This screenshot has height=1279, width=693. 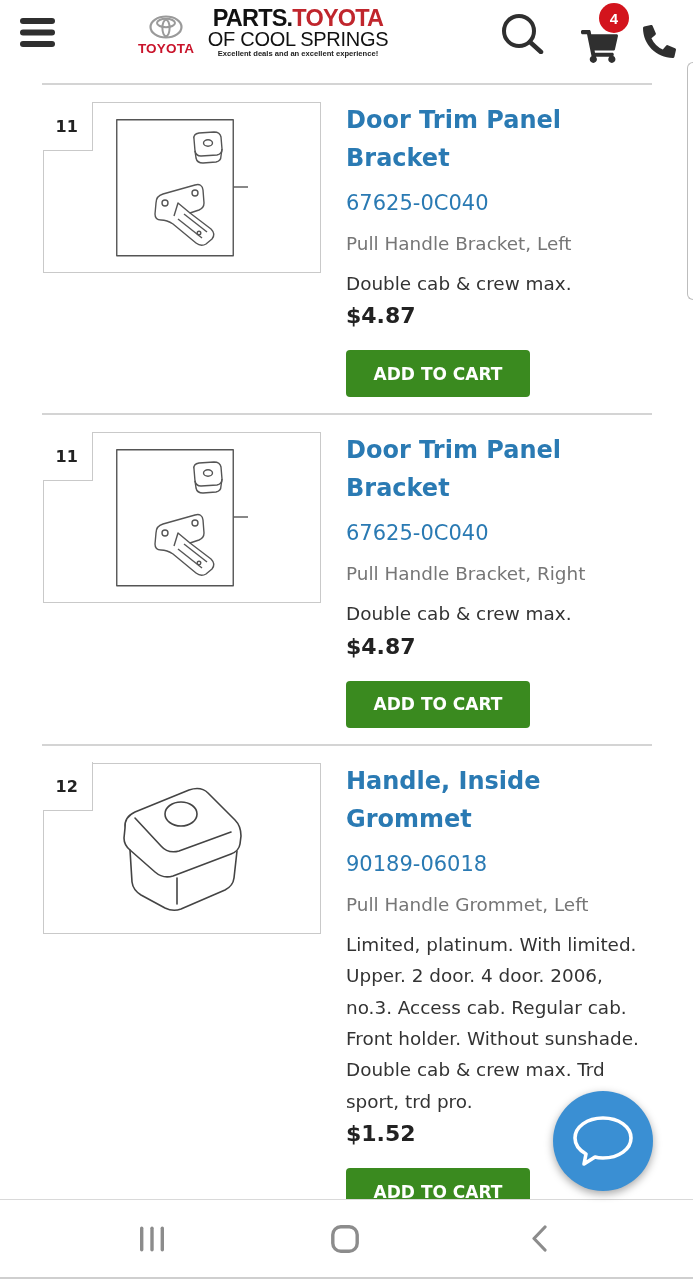 I want to click on chat-bubble-icon, so click(x=603, y=1141).